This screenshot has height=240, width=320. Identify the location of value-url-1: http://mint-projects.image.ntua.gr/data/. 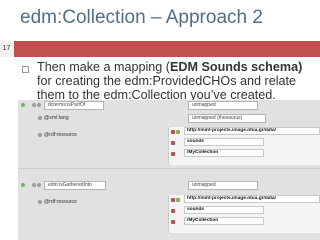
(252, 131).